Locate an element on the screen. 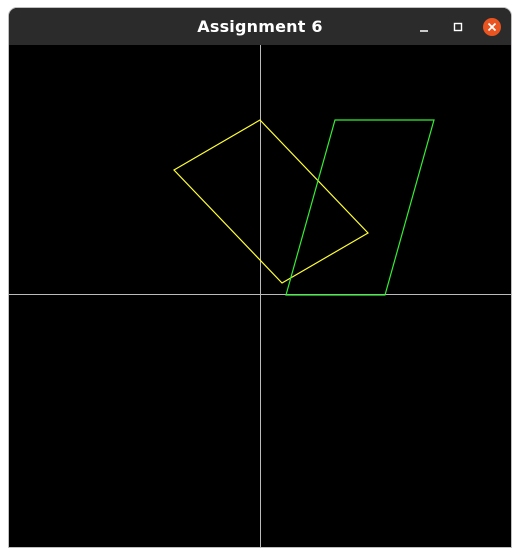 The image size is (520, 555). close-button is located at coordinates (492, 27).